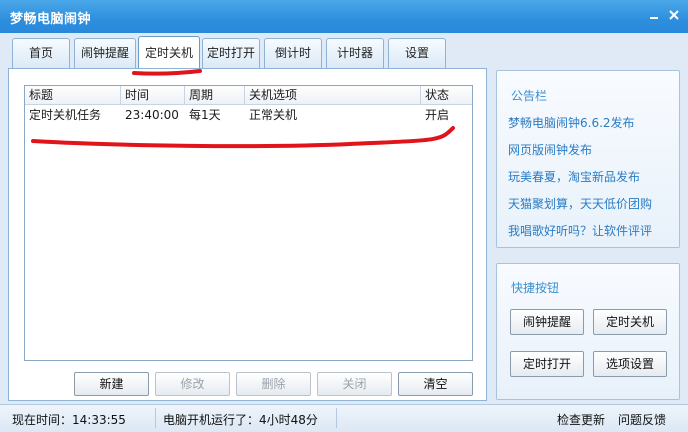 The height and width of the screenshot is (432, 688). What do you see at coordinates (571, 122) in the screenshot?
I see `notice-link: 梦畅电脑闹钟6.6.2发布` at bounding box center [571, 122].